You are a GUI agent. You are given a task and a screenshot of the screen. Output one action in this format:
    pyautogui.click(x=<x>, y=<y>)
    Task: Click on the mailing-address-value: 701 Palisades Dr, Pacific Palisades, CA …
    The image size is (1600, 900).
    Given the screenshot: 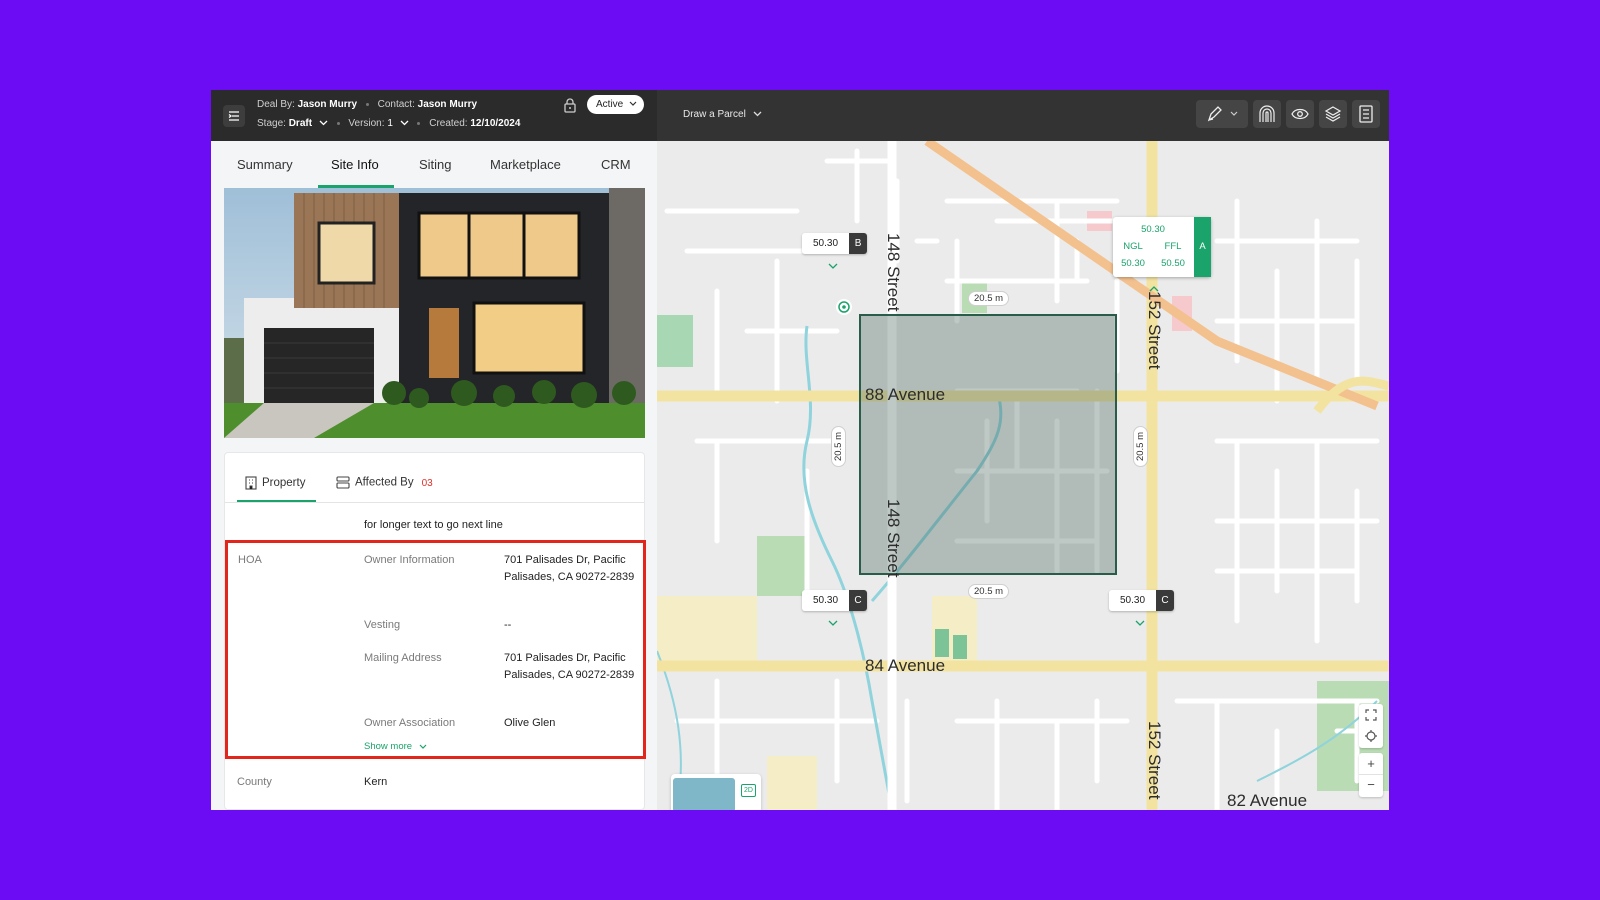 What is the action you would take?
    pyautogui.click(x=569, y=666)
    